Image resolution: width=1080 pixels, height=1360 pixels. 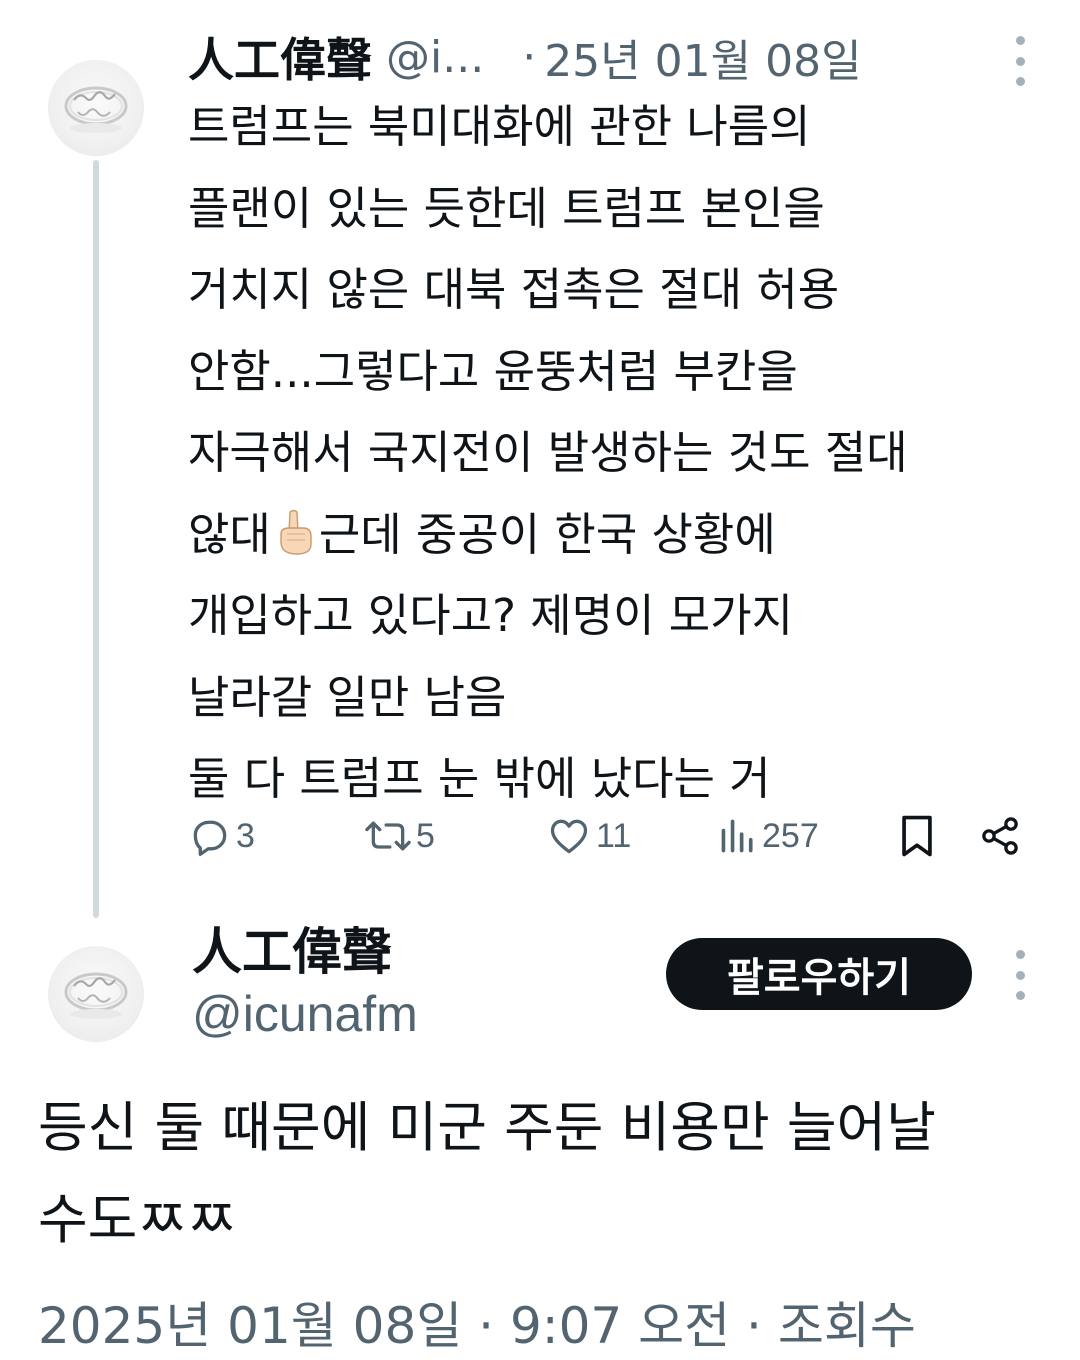 What do you see at coordinates (737, 836) in the screenshot?
I see `views-icon` at bounding box center [737, 836].